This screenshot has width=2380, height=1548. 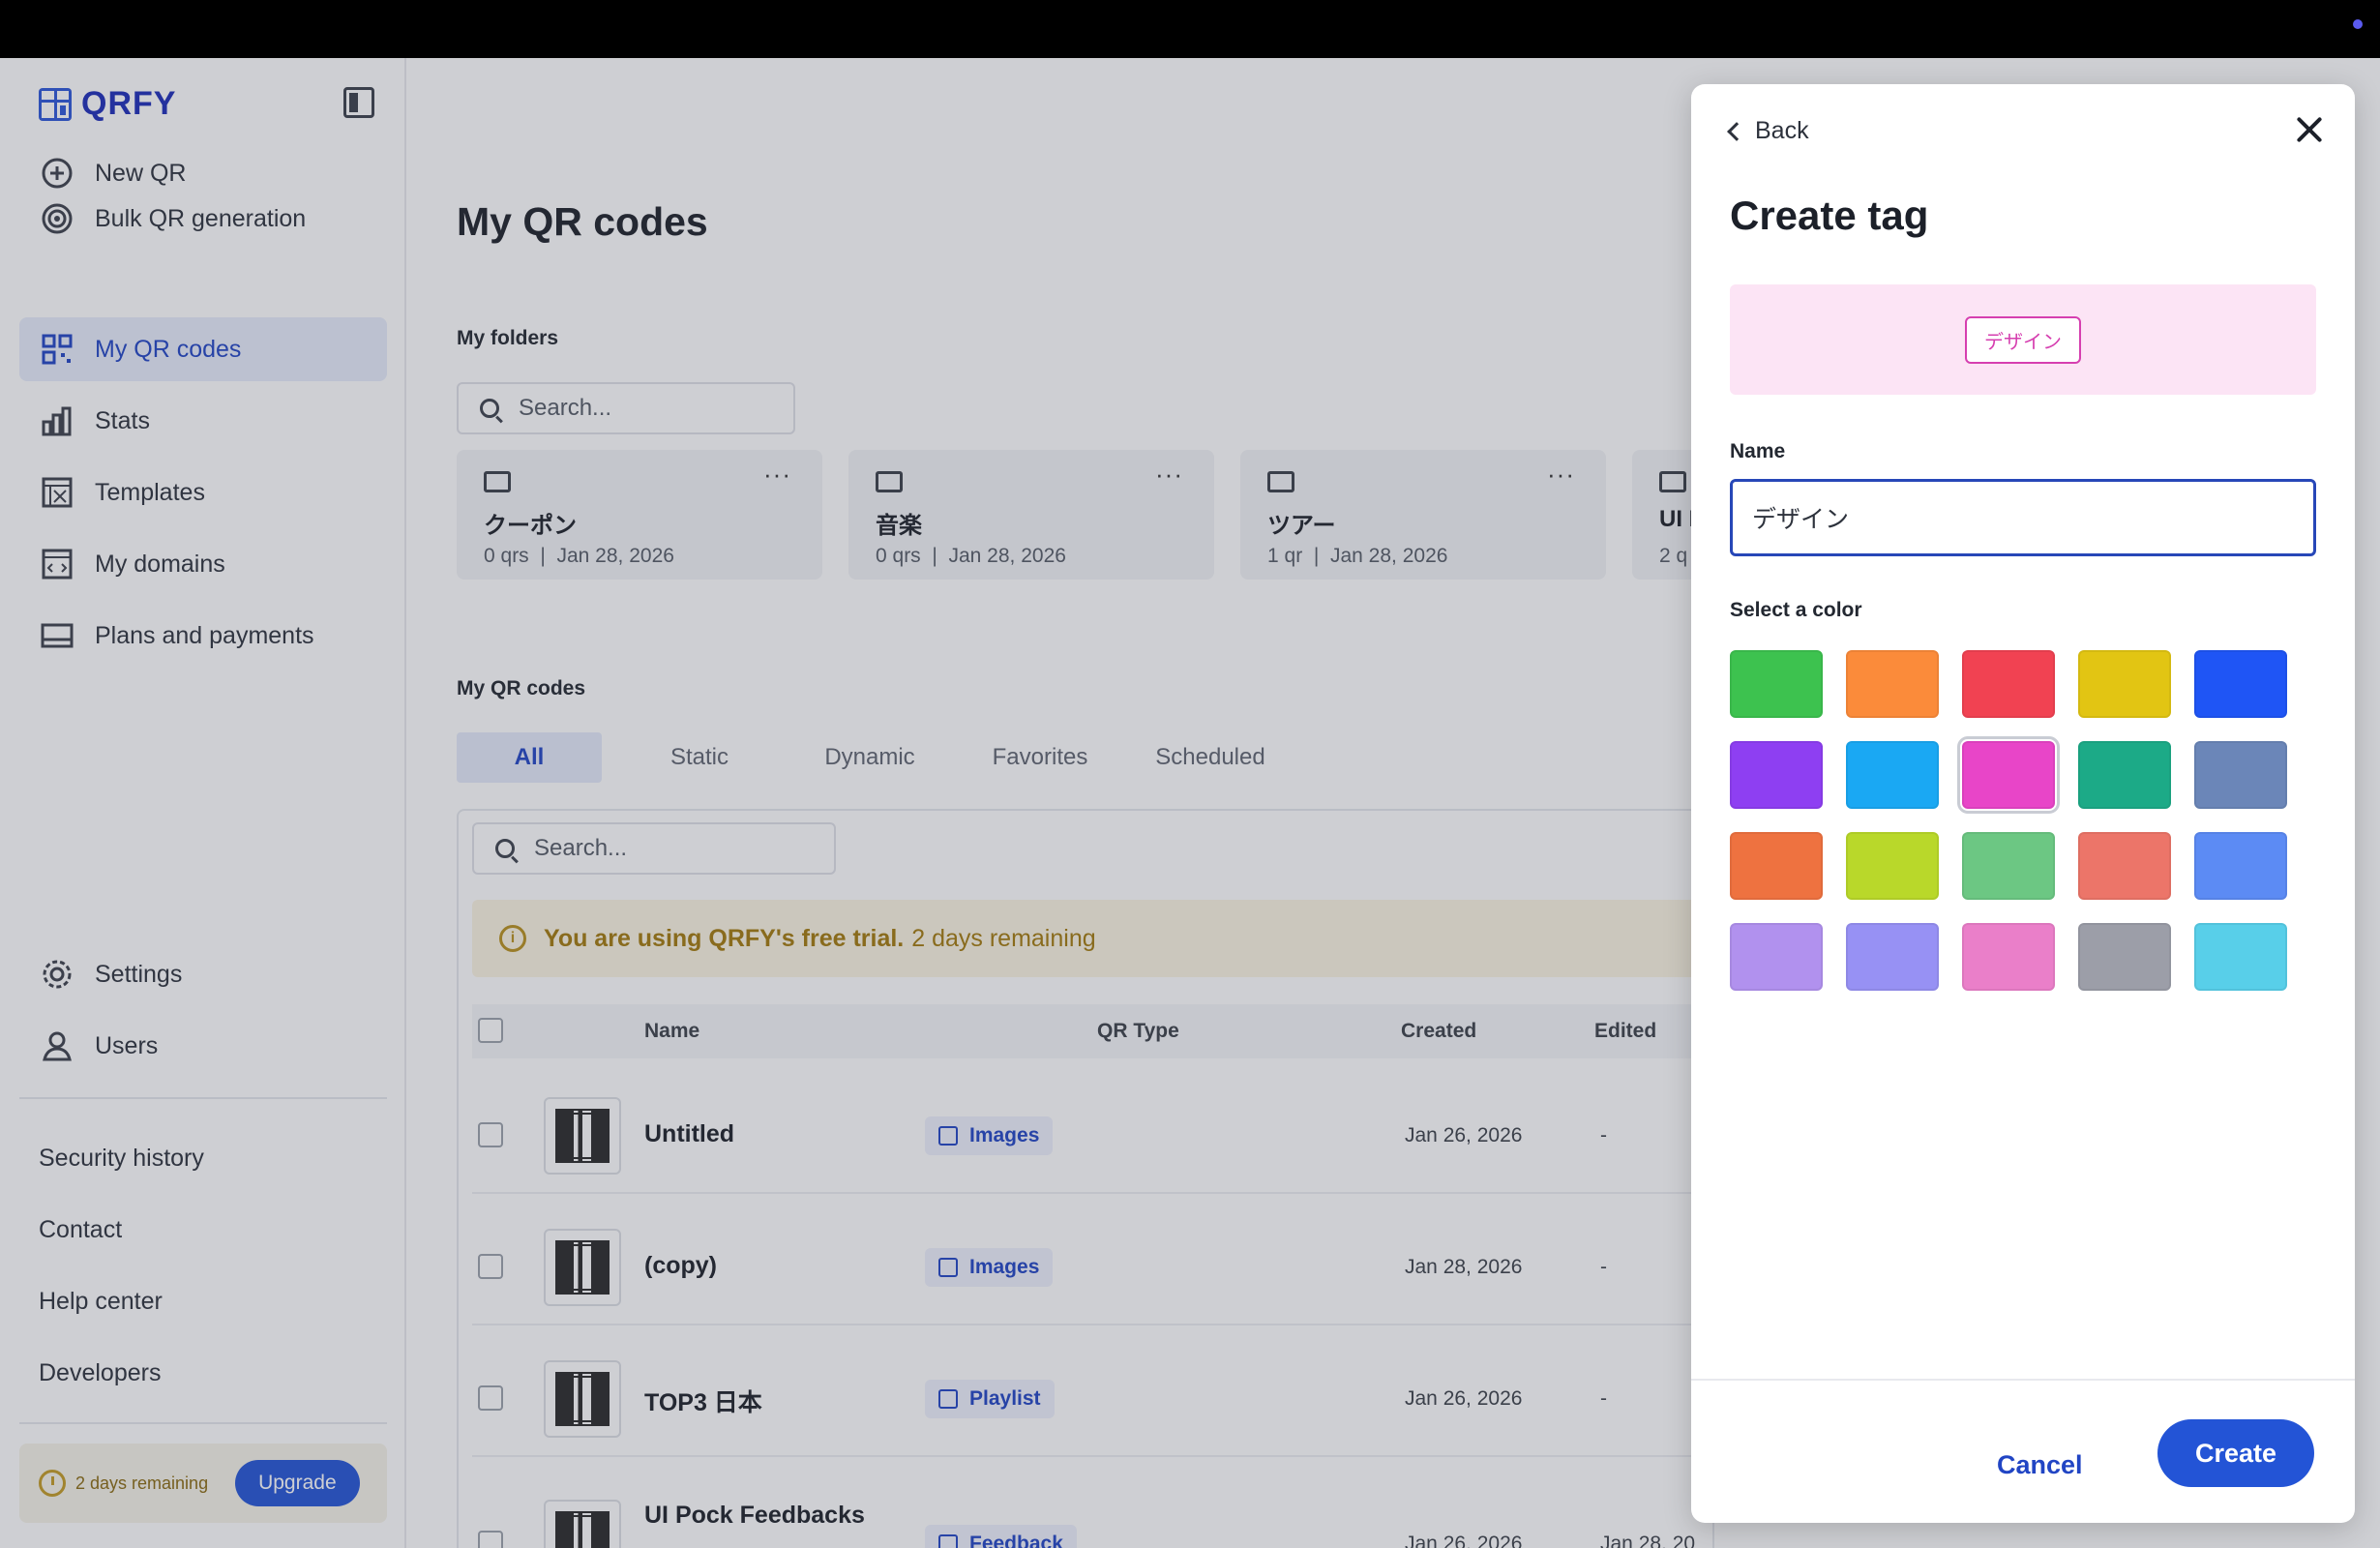 I want to click on tag-preview: デザイン, so click(x=2023, y=339).